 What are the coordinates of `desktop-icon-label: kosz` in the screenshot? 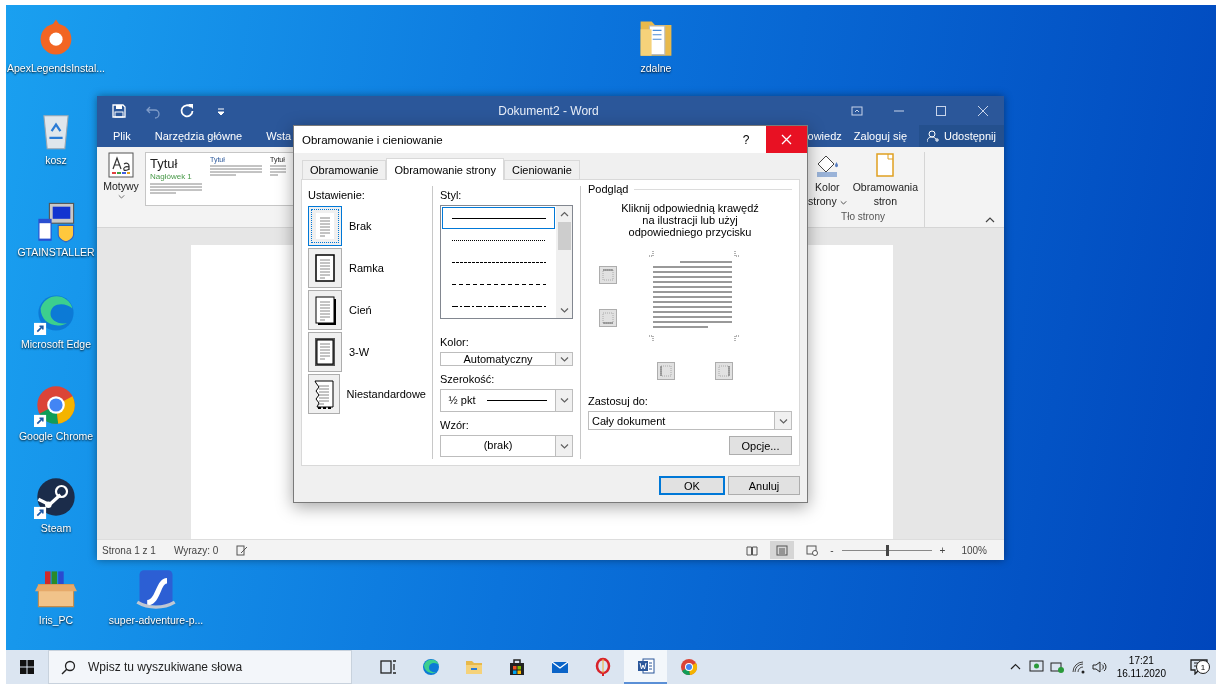 It's located at (56, 160).